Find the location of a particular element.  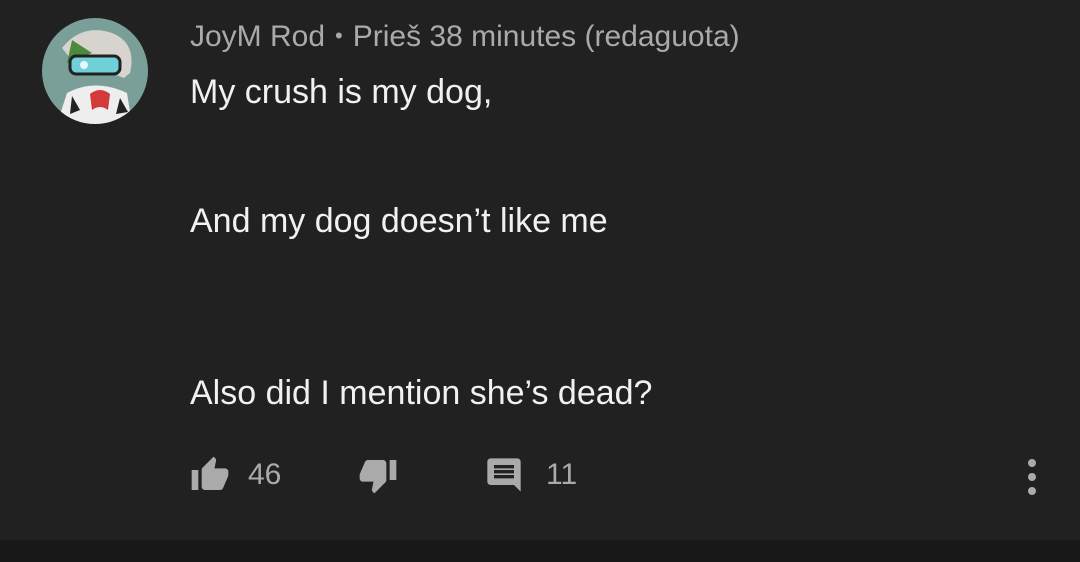

more-options-button is located at coordinates (1032, 477).